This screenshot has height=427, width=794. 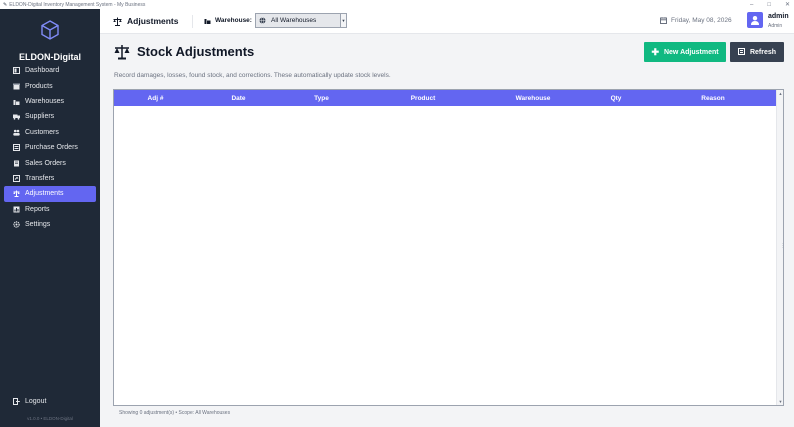 I want to click on warehouse-label: Warehouse:, so click(x=228, y=20).